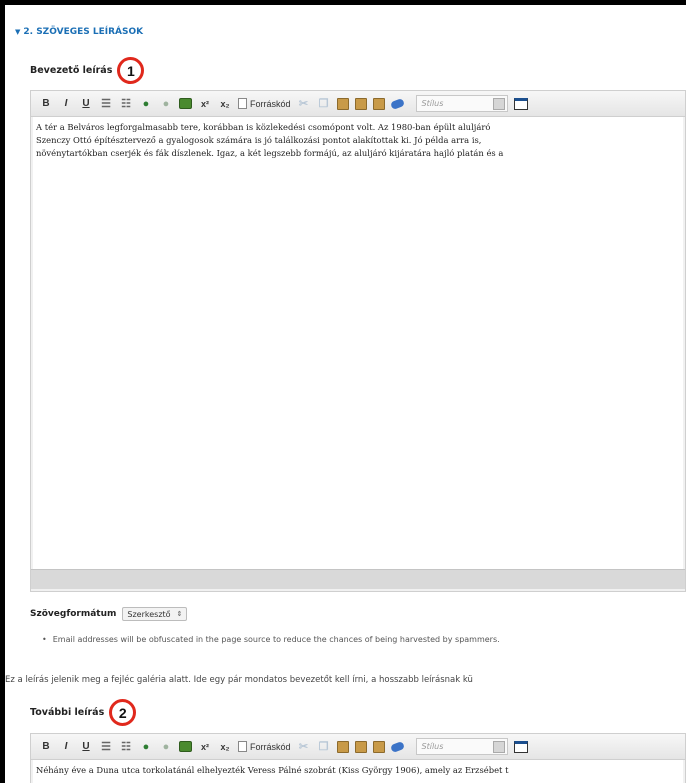  I want to click on intro-label: Bevezető leírás, so click(71, 70).